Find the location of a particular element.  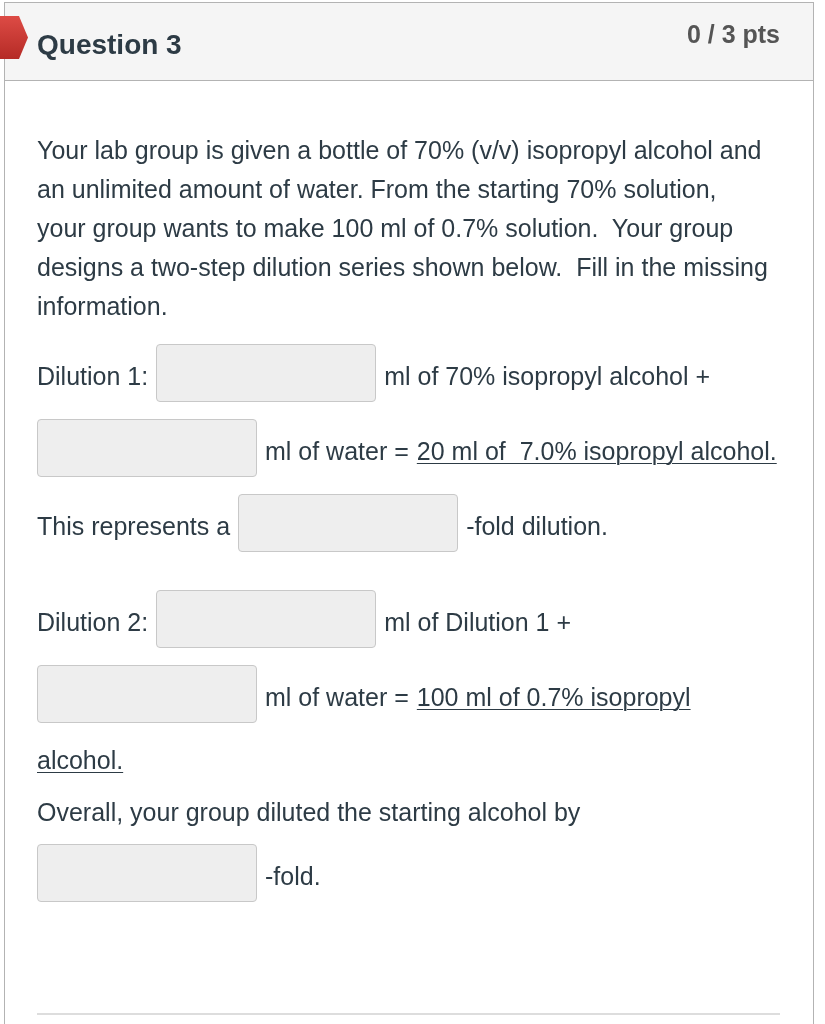

answer-line-text: Dilution 1: is located at coordinates (93, 375).